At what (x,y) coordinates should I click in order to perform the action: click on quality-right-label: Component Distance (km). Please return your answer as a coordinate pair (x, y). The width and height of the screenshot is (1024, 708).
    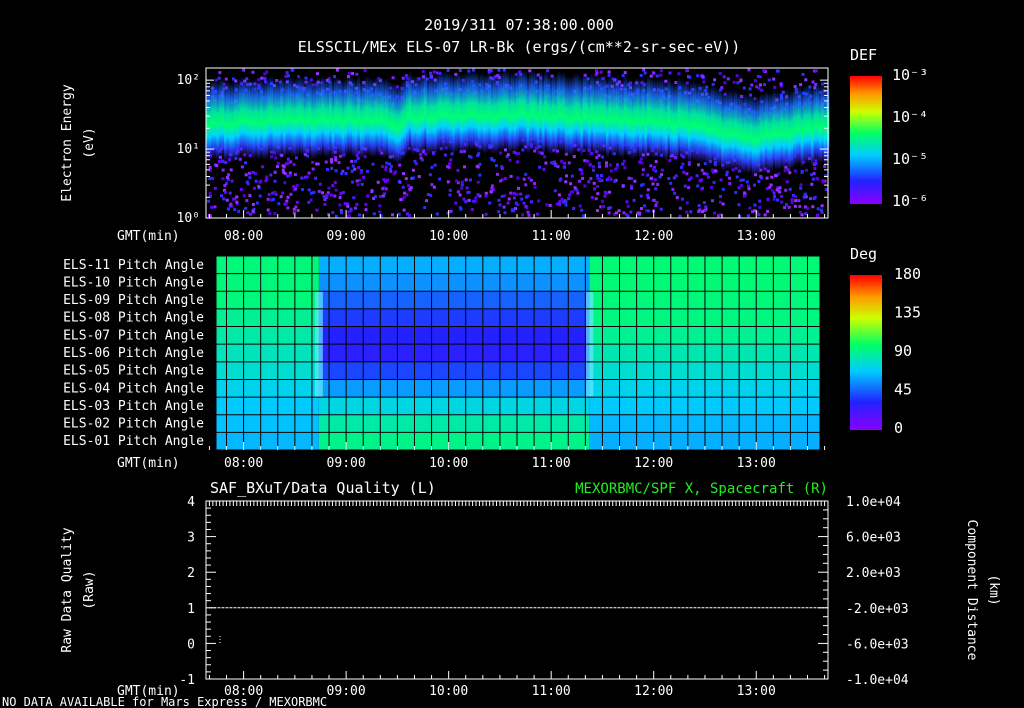
    Looking at the image, I should click on (982, 590).